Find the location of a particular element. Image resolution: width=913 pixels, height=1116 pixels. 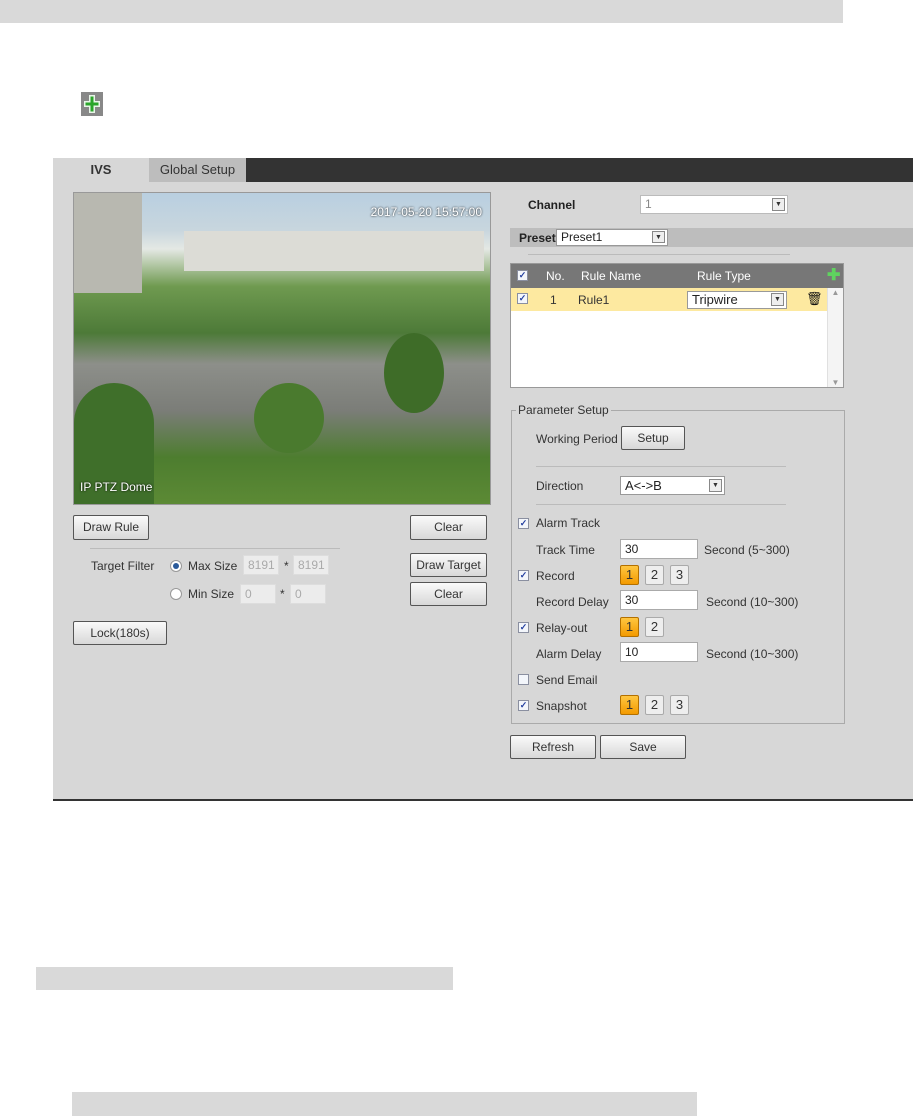

trash-icon: 🗑 is located at coordinates (814, 299).